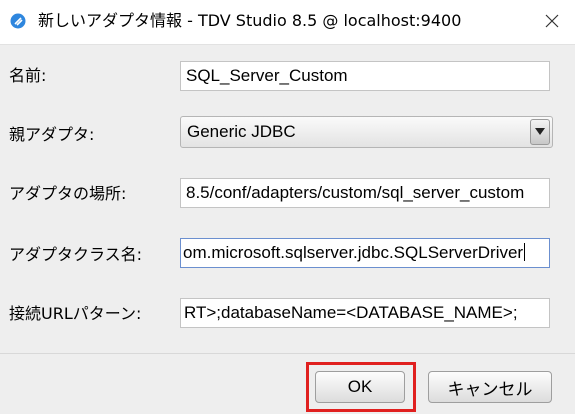 The image size is (575, 414). I want to click on url-pattern-value: RT>;databaseName=<DATABASE_NAME>;, so click(351, 312).